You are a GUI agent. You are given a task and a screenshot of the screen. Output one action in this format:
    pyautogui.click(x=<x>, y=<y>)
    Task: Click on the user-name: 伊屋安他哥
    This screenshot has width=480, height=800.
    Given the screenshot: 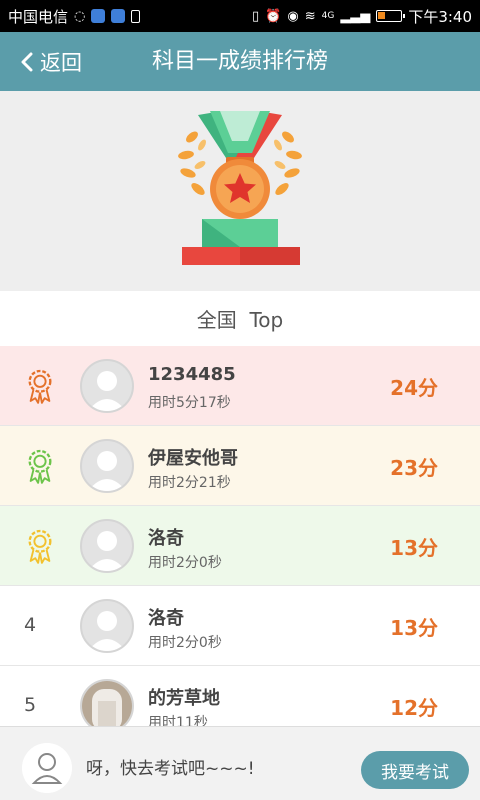 What is the action you would take?
    pyautogui.click(x=193, y=458)
    